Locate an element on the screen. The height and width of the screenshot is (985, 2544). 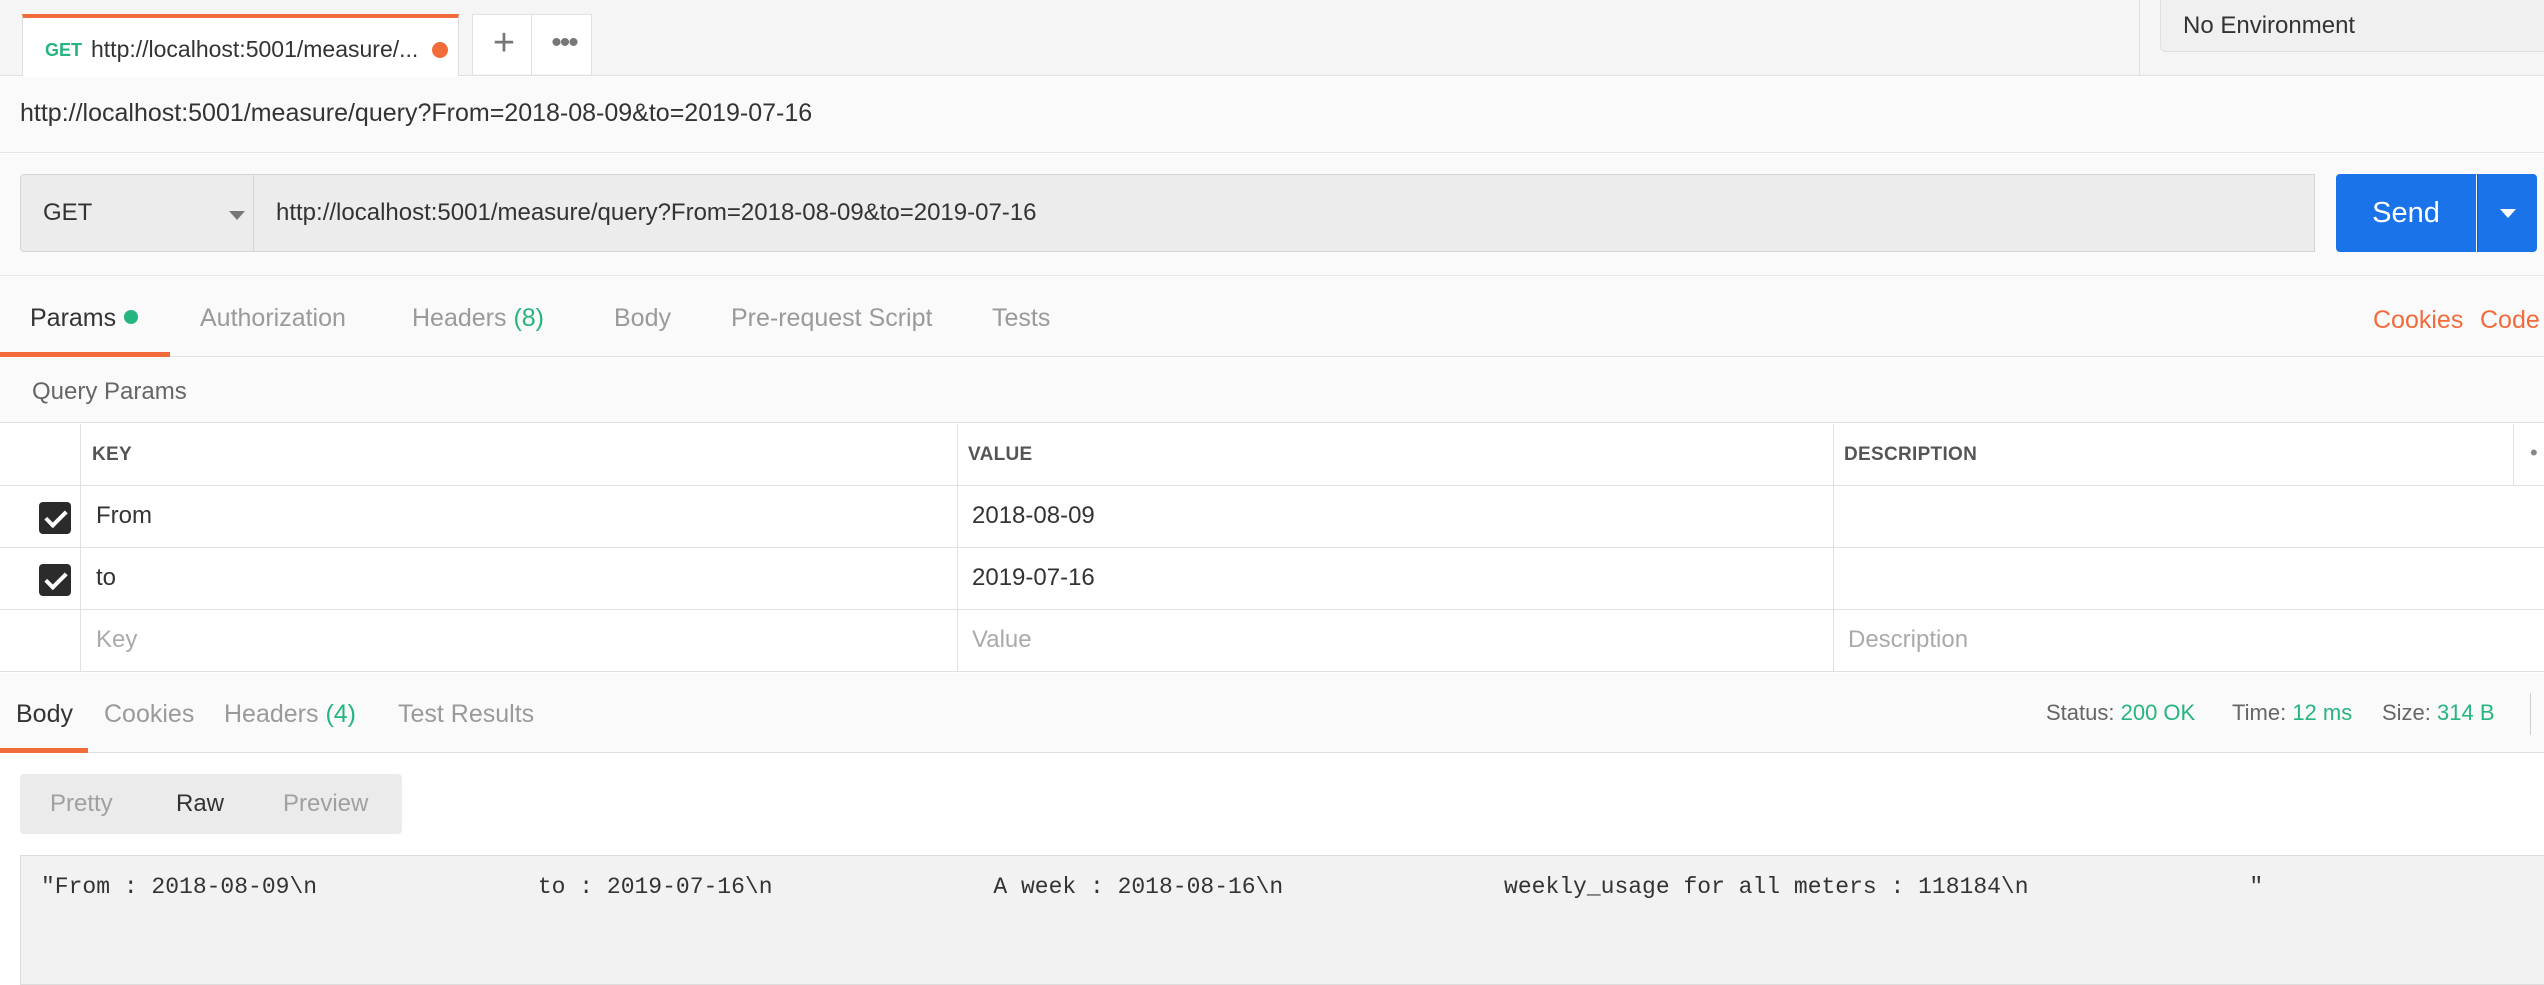
environment-select: No Environment is located at coordinates (2352, 26).